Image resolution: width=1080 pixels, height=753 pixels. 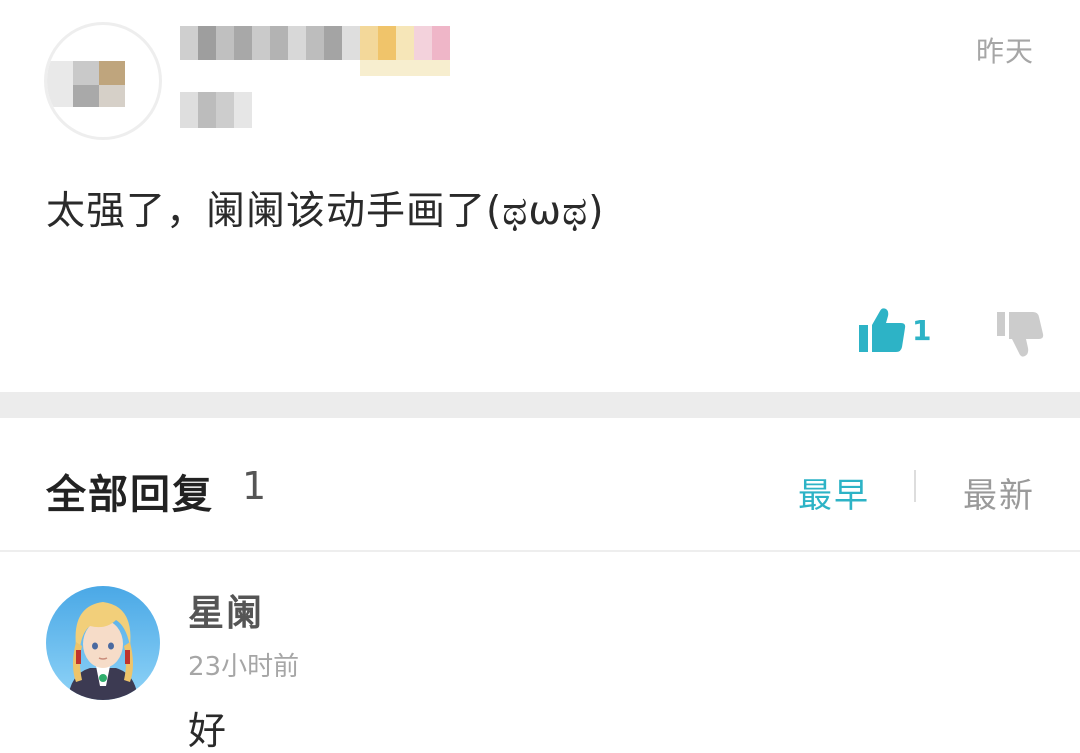 What do you see at coordinates (1004, 51) in the screenshot?
I see `comment-timestamp: 昨天` at bounding box center [1004, 51].